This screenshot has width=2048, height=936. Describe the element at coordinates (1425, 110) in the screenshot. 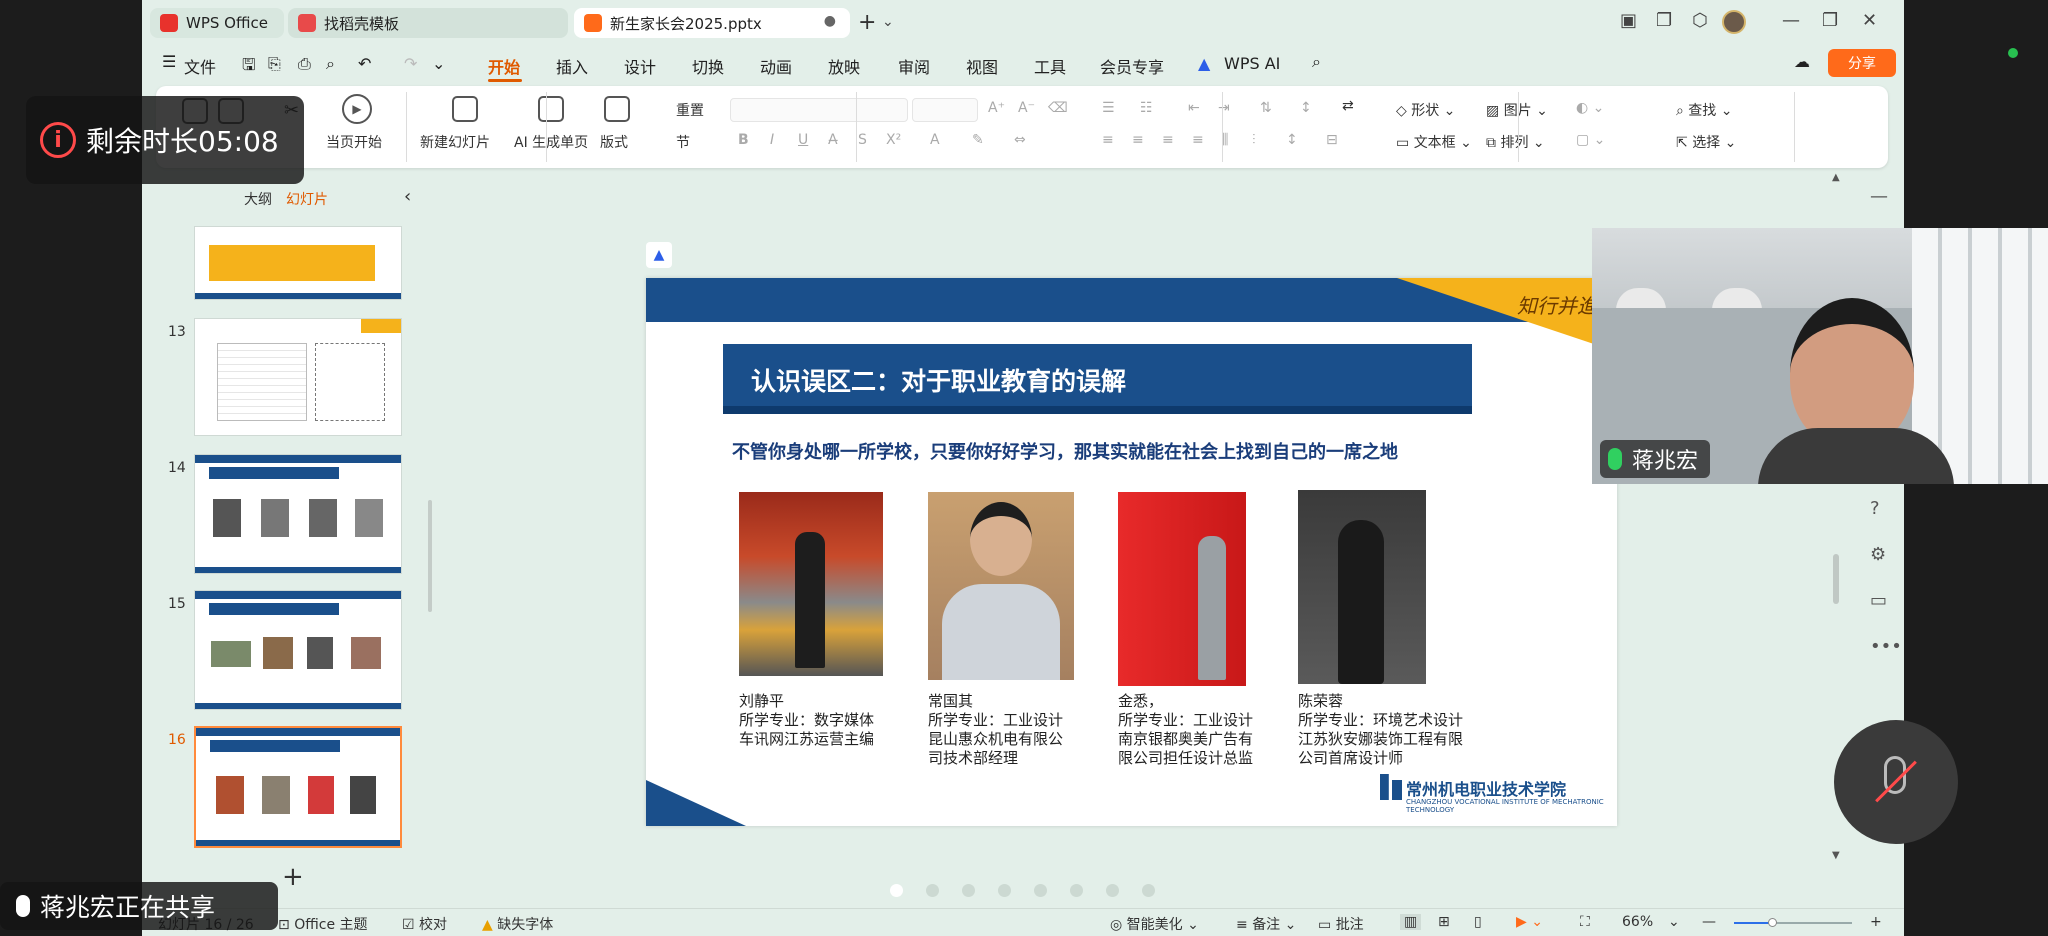

I see `shape-button: ◇ 形状 ⌄` at that location.